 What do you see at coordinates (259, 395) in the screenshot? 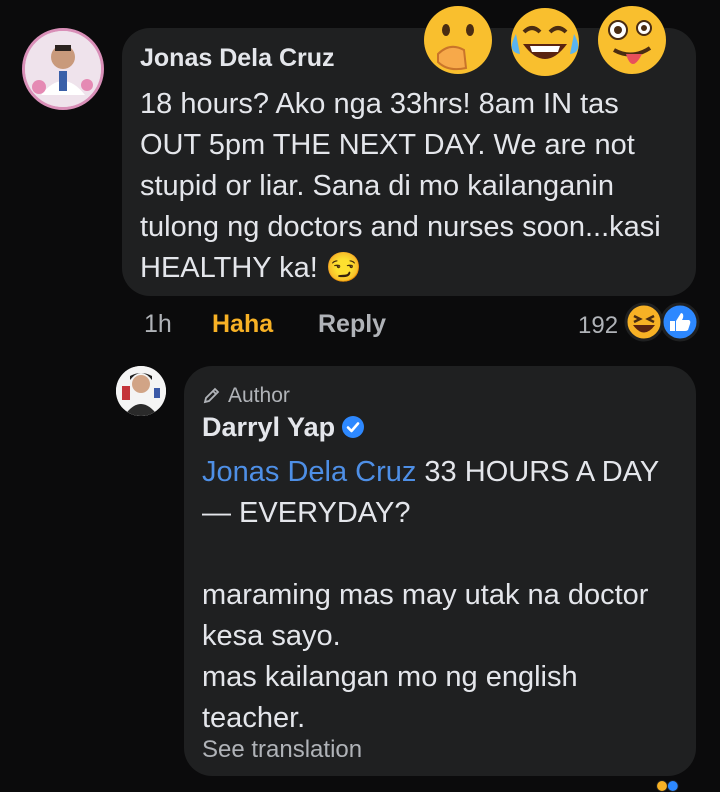
I see `author-badge-label: Author` at bounding box center [259, 395].